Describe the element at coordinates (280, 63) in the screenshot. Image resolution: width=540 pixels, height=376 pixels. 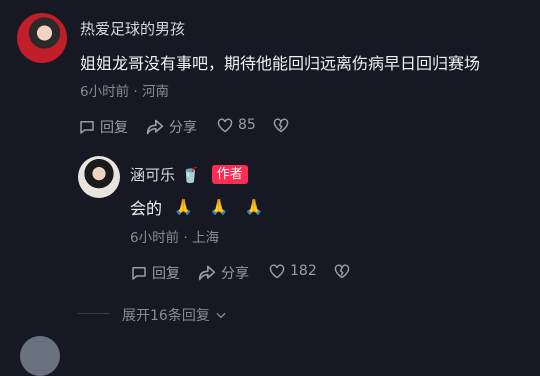
I see `comment-text: 姐姐龙哥没有事吧，期待他能回归远离伤病早日回归赛场` at that location.